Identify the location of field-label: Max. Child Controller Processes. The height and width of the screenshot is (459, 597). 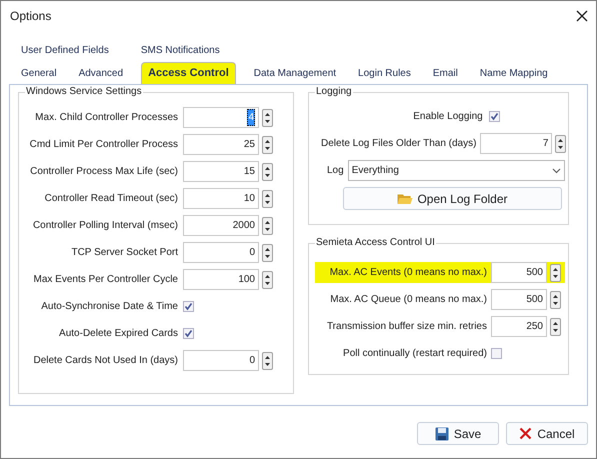
(106, 118).